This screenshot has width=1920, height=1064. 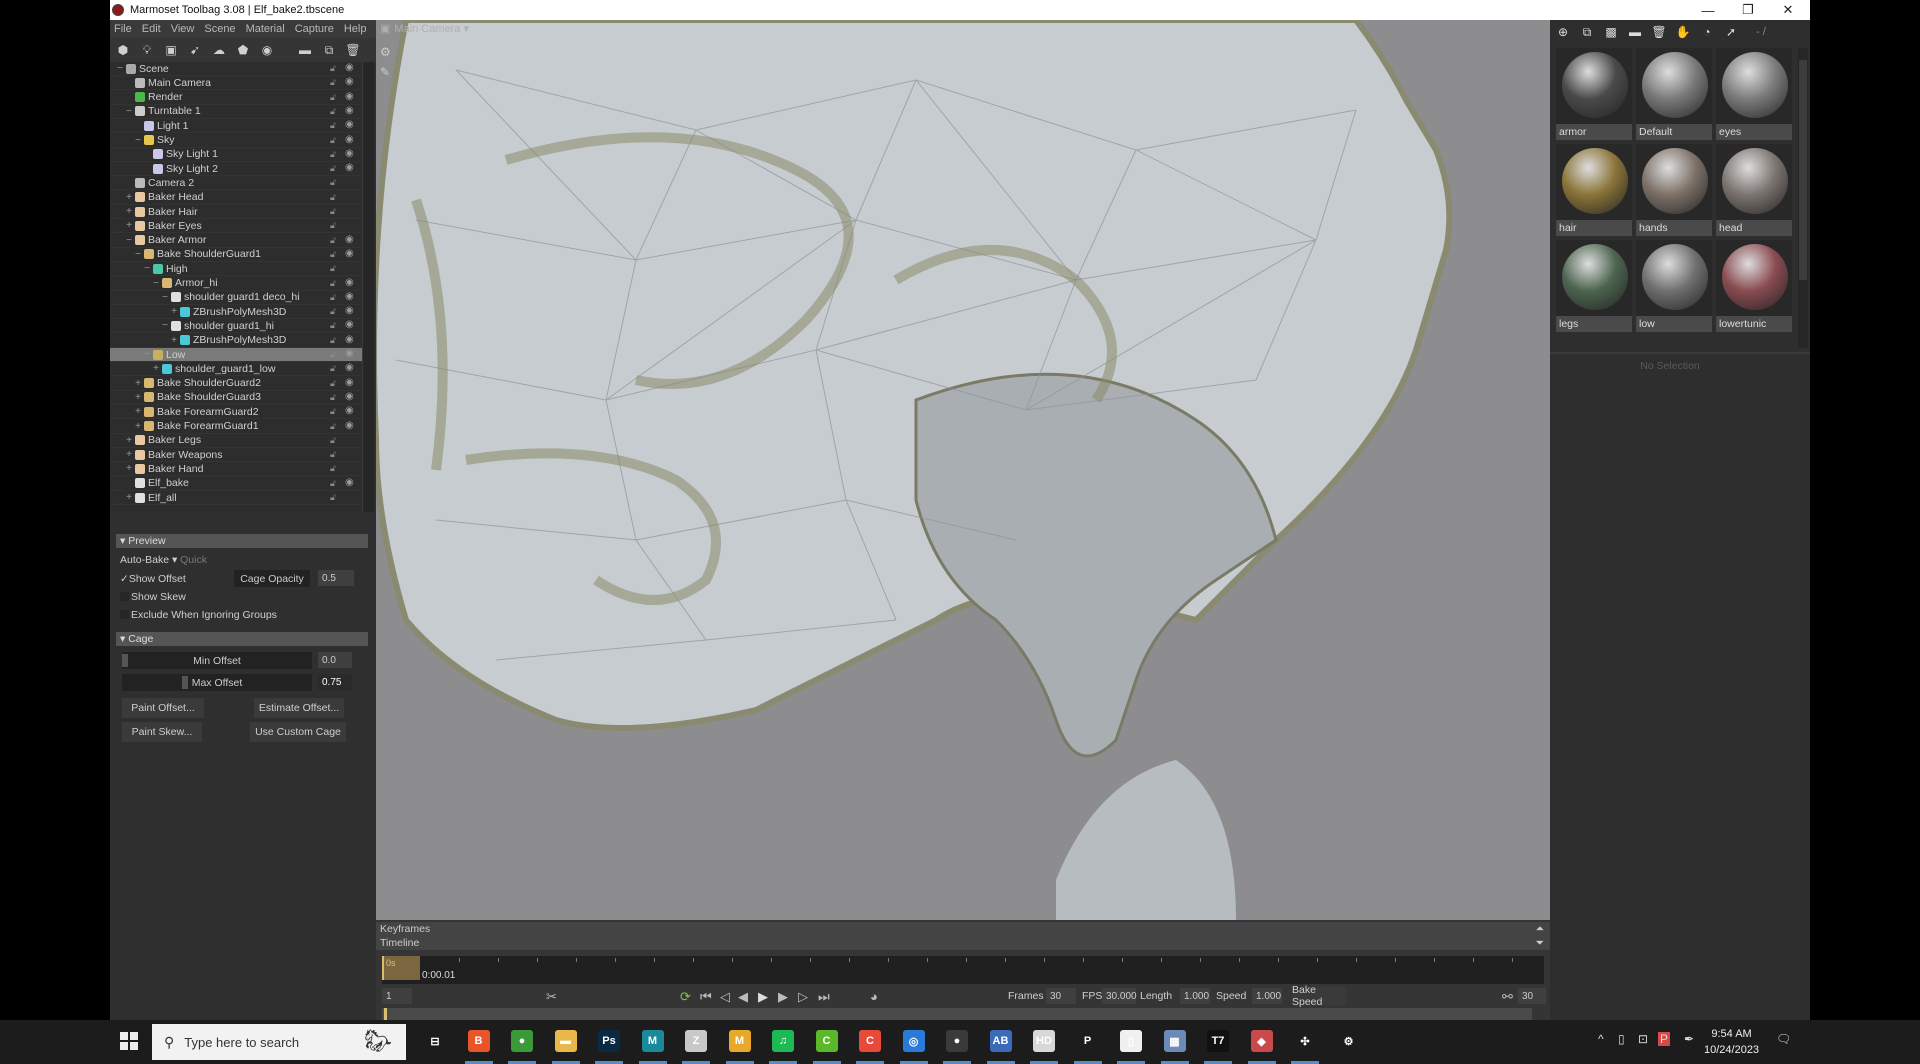 I want to click on scene-tree-item: − Sky 🔓︎ ◉, so click(x=236, y=141).